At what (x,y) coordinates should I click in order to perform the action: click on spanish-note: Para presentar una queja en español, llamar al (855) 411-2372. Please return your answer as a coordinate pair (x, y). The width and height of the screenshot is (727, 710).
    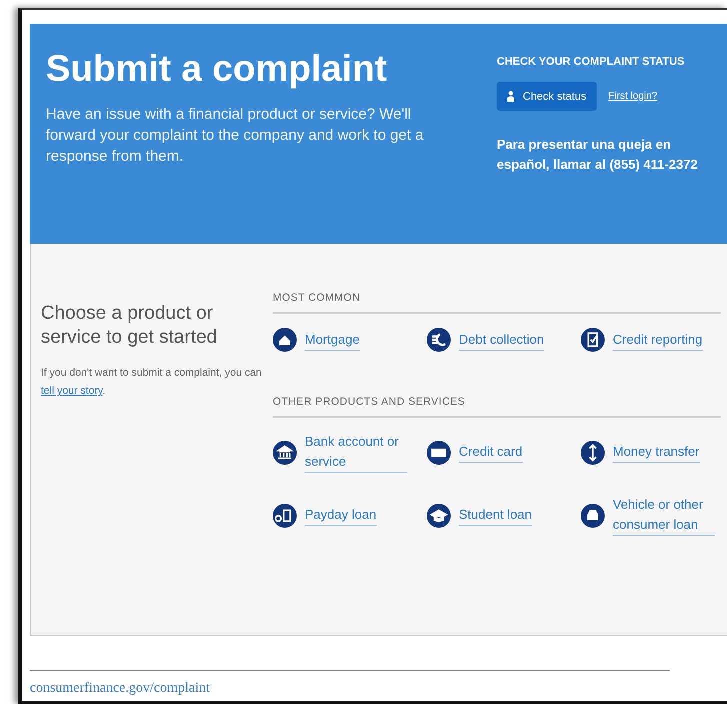
    Looking at the image, I should click on (598, 155).